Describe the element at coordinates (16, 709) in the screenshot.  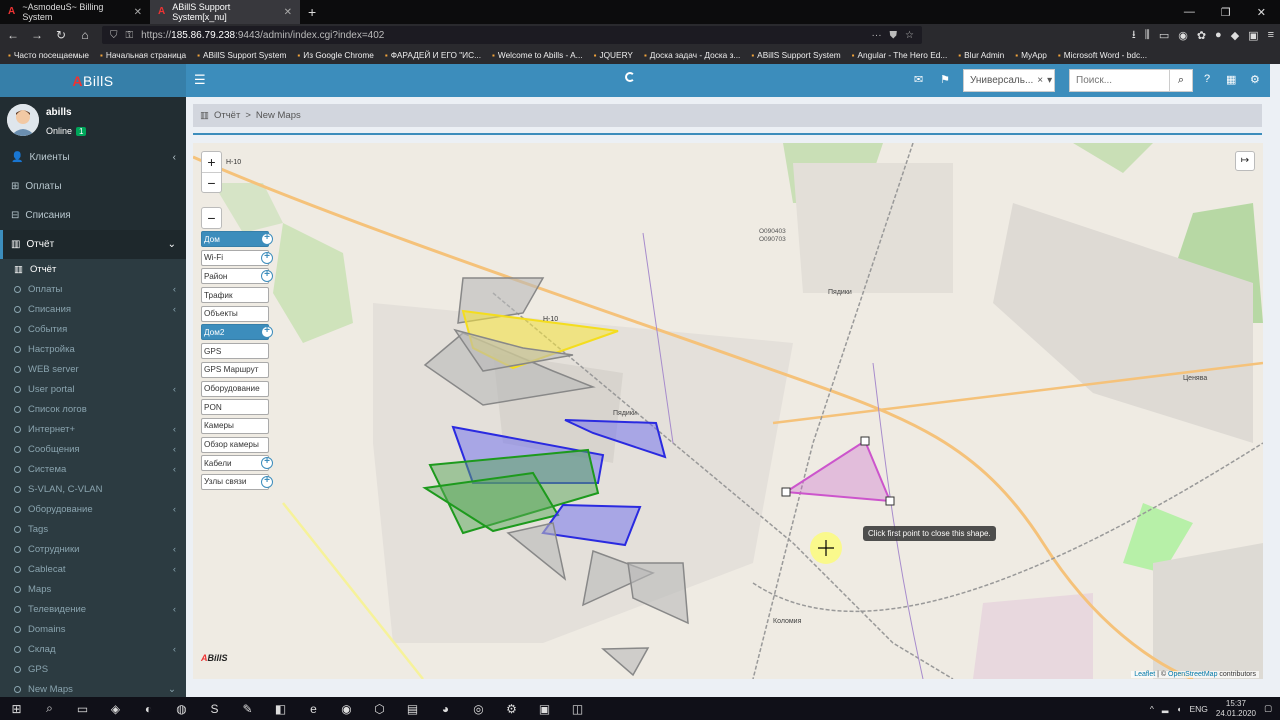
I see `windows-start-icon: ⊞` at that location.